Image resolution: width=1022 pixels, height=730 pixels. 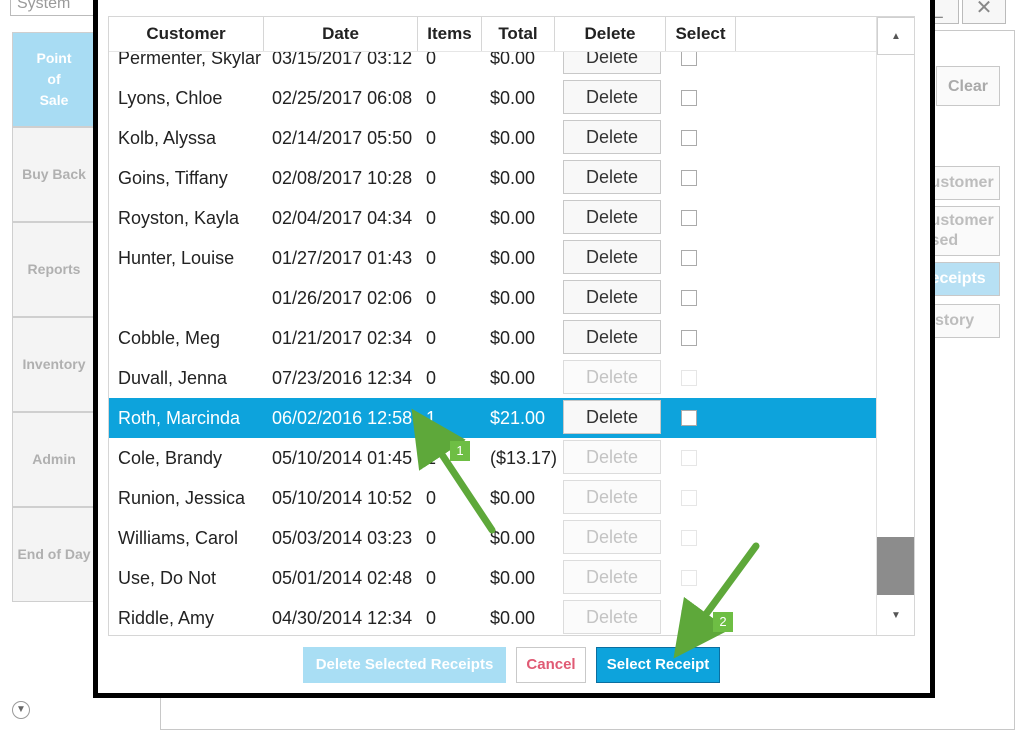 I want to click on header-customer: Customer, so click(x=186, y=34).